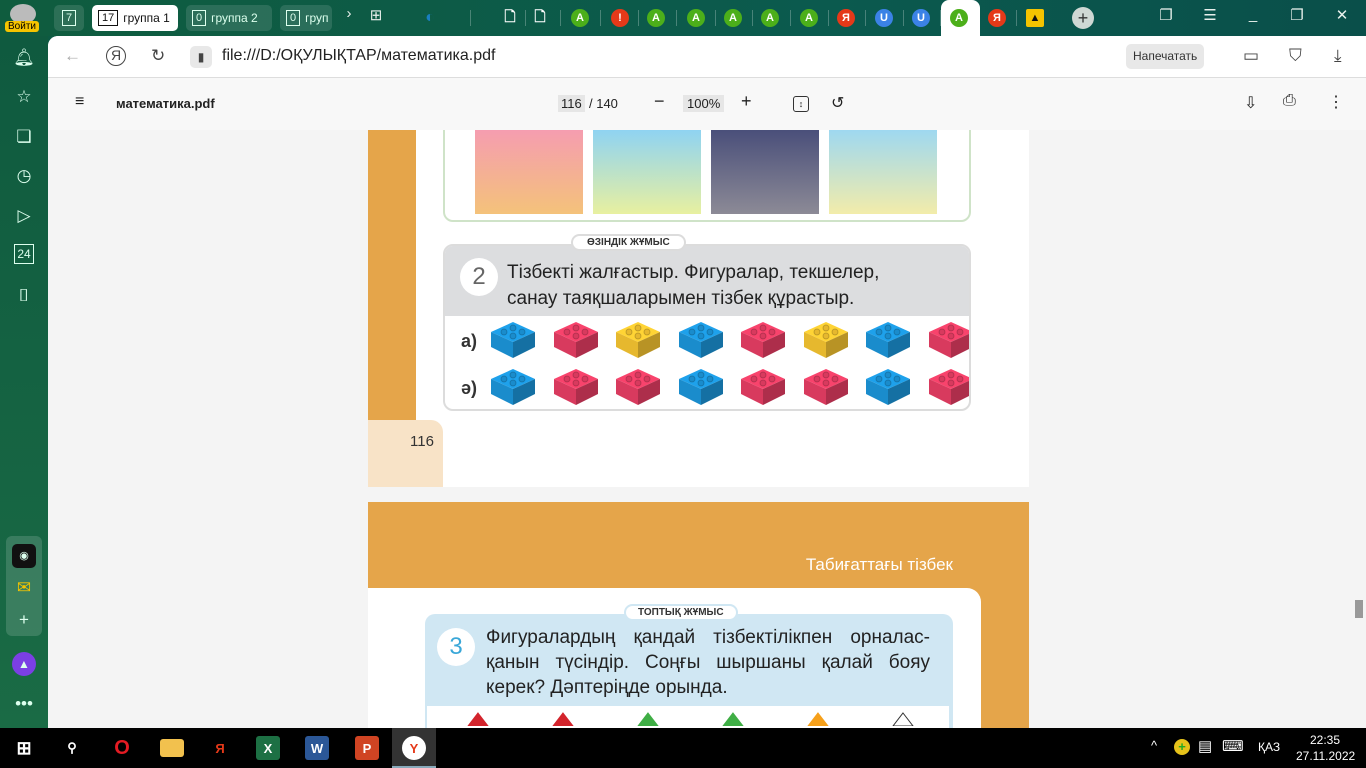 Image resolution: width=1366 pixels, height=768 pixels. I want to click on search-icon: ⚲, so click(72, 748).